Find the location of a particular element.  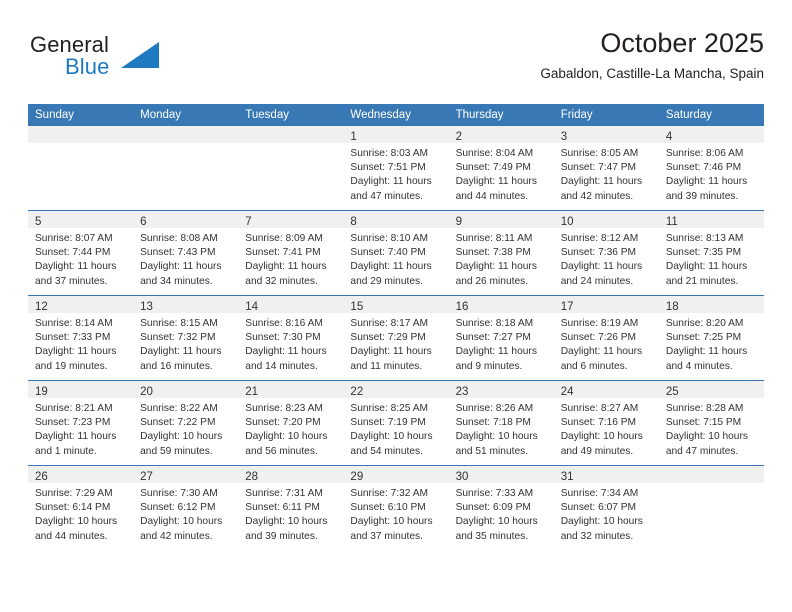

brand-name-blue: Blue is located at coordinates (87, 66).